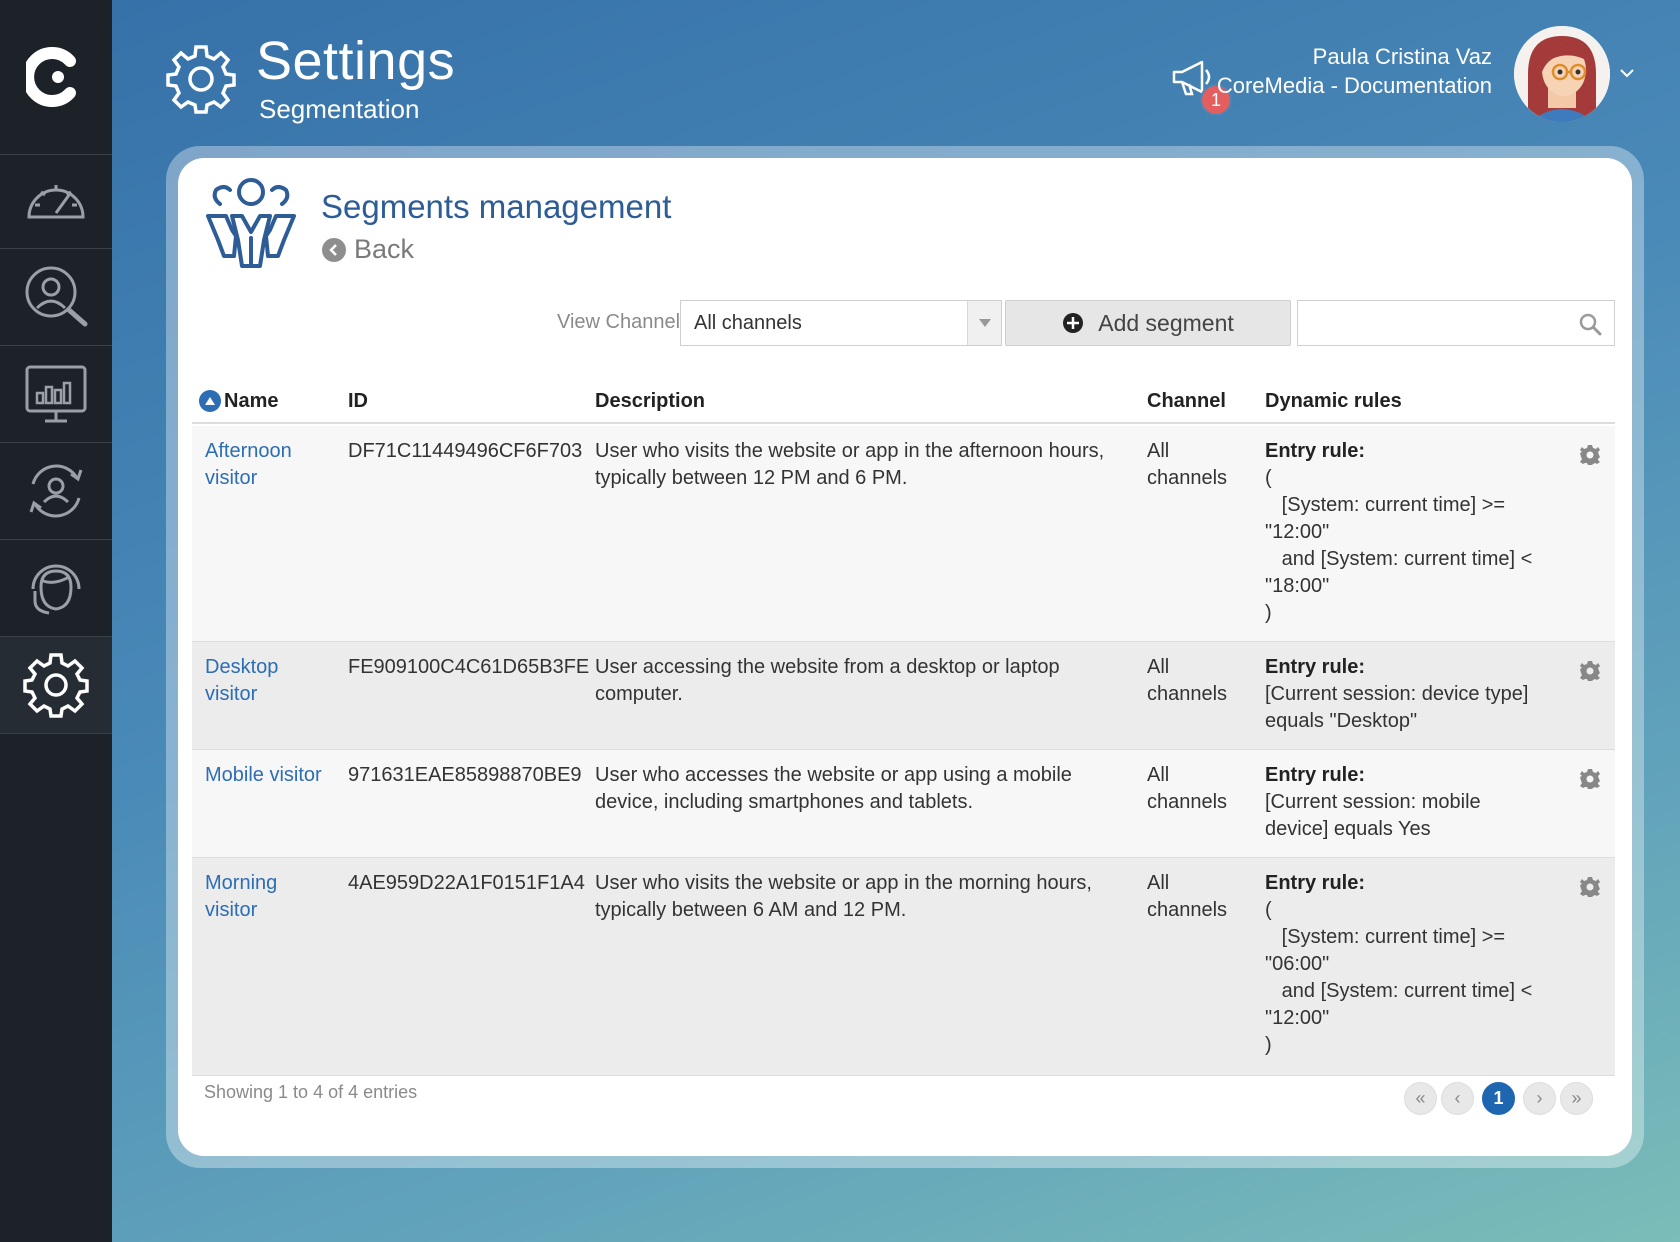  Describe the element at coordinates (1354, 85) in the screenshot. I see `user-organization: CoreMedia - Documentation` at that location.